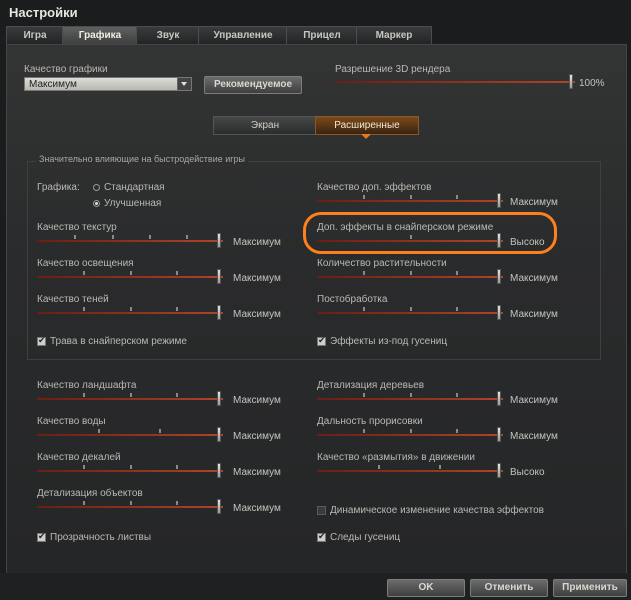  I want to click on cancel-button: Отменить, so click(509, 588).